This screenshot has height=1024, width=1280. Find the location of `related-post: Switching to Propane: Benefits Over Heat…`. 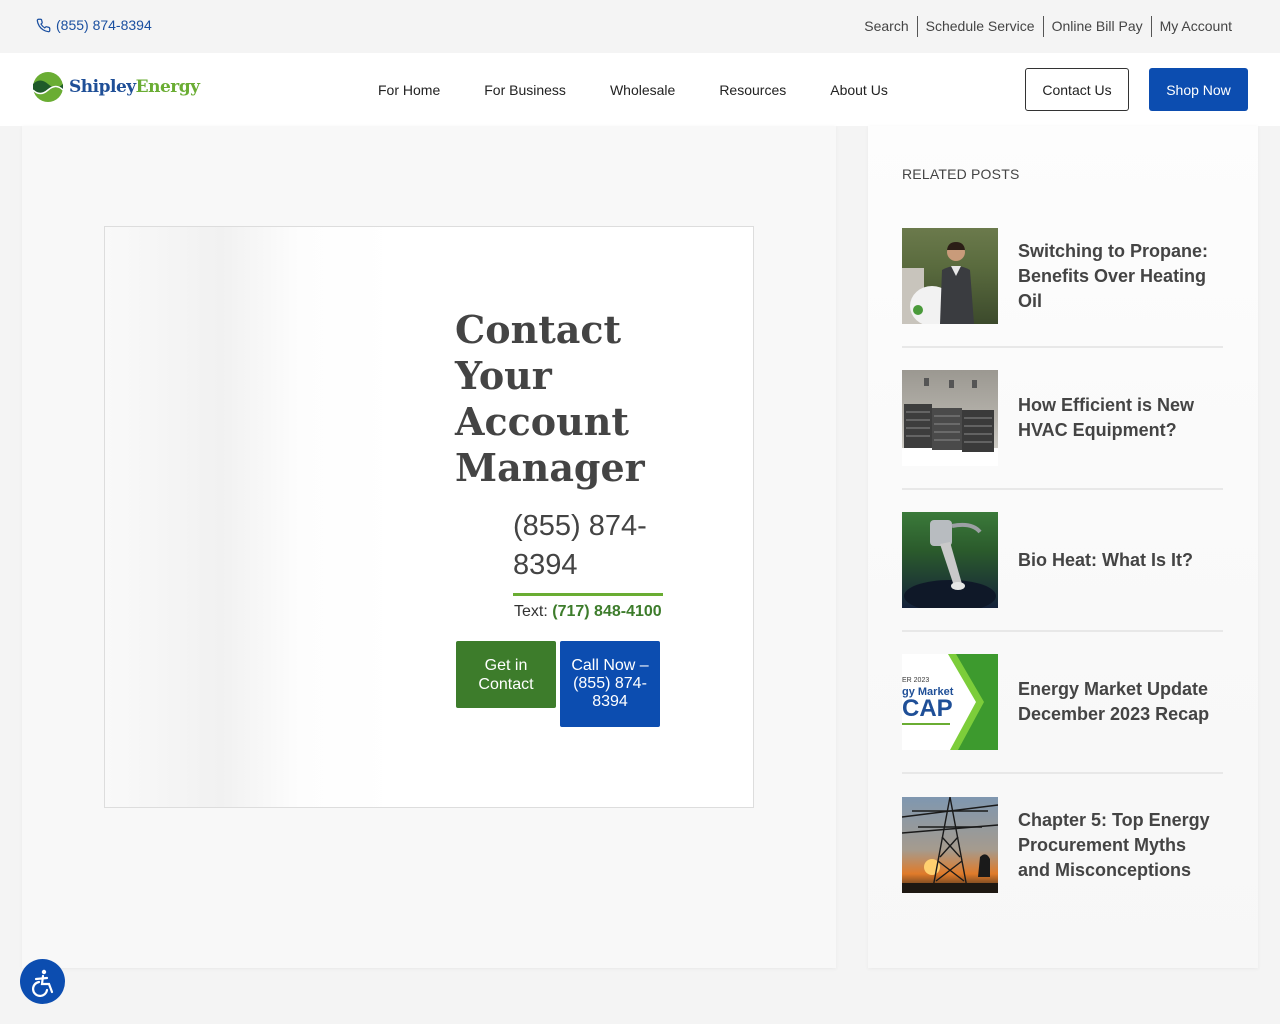

related-post: Switching to Propane: Benefits Over Heat… is located at coordinates (1062, 277).